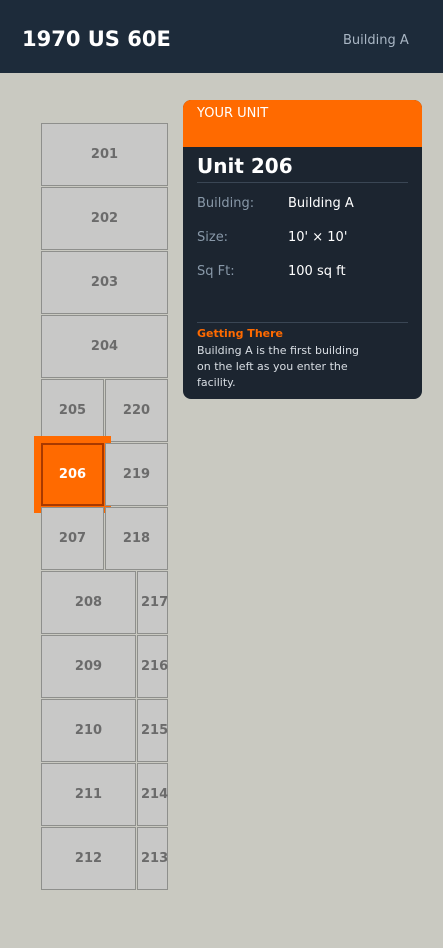 The height and width of the screenshot is (948, 443). What do you see at coordinates (136, 538) in the screenshot?
I see `unit-218: 218` at bounding box center [136, 538].